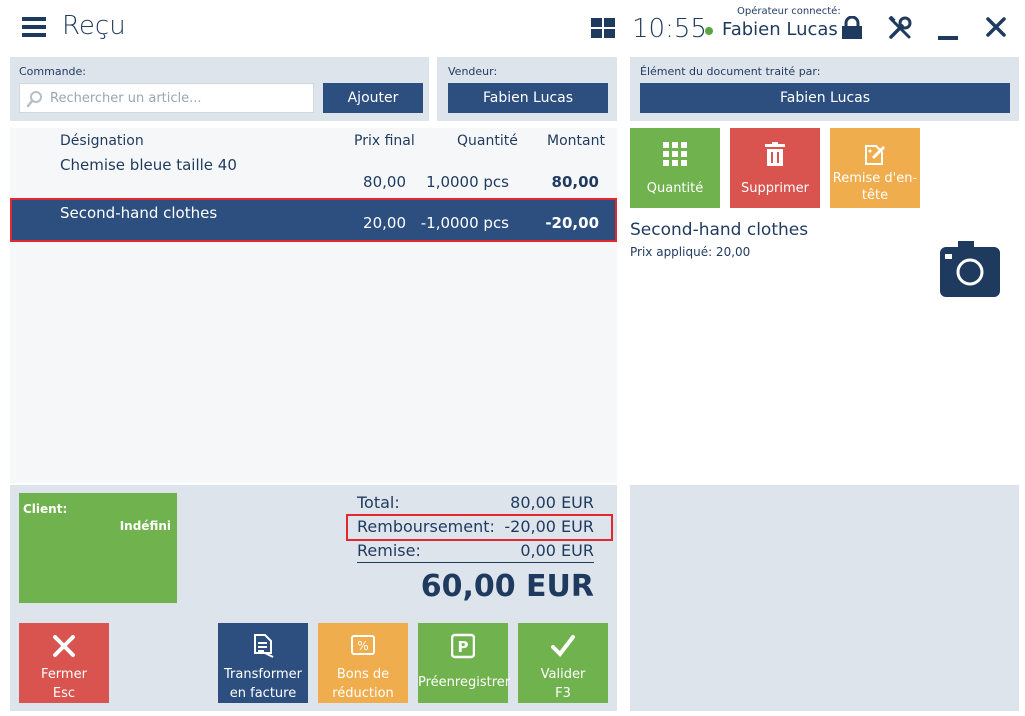 This screenshot has height=716, width=1025. What do you see at coordinates (139, 213) in the screenshot?
I see `row-designation: Second-hand clothes` at bounding box center [139, 213].